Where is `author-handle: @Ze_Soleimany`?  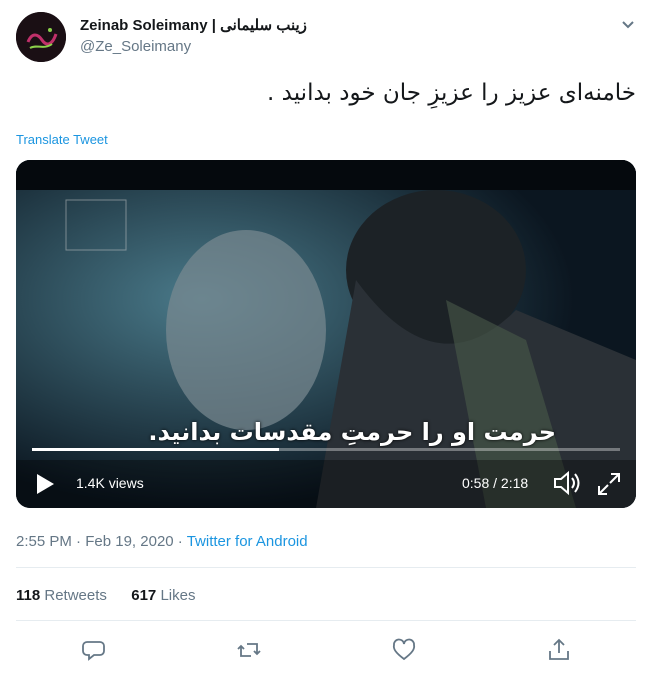 author-handle: @Ze_Soleimany is located at coordinates (135, 46).